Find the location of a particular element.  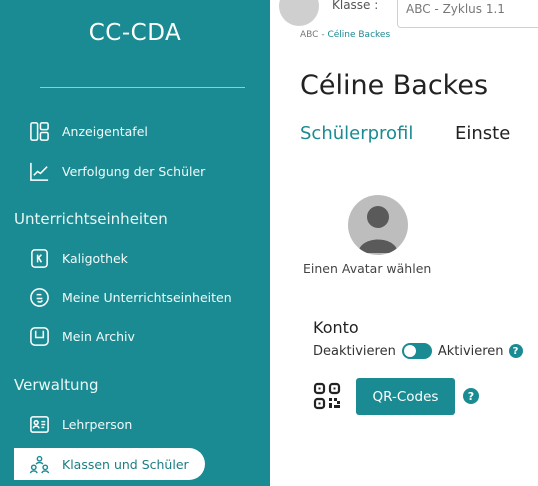

qr-code-icon is located at coordinates (327, 396).